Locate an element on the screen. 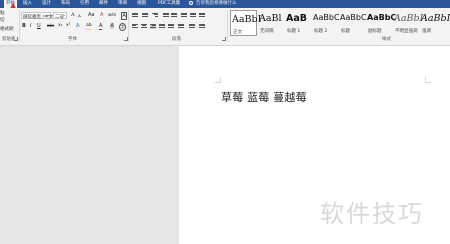  chinese-layout-icon is located at coordinates (184, 15).